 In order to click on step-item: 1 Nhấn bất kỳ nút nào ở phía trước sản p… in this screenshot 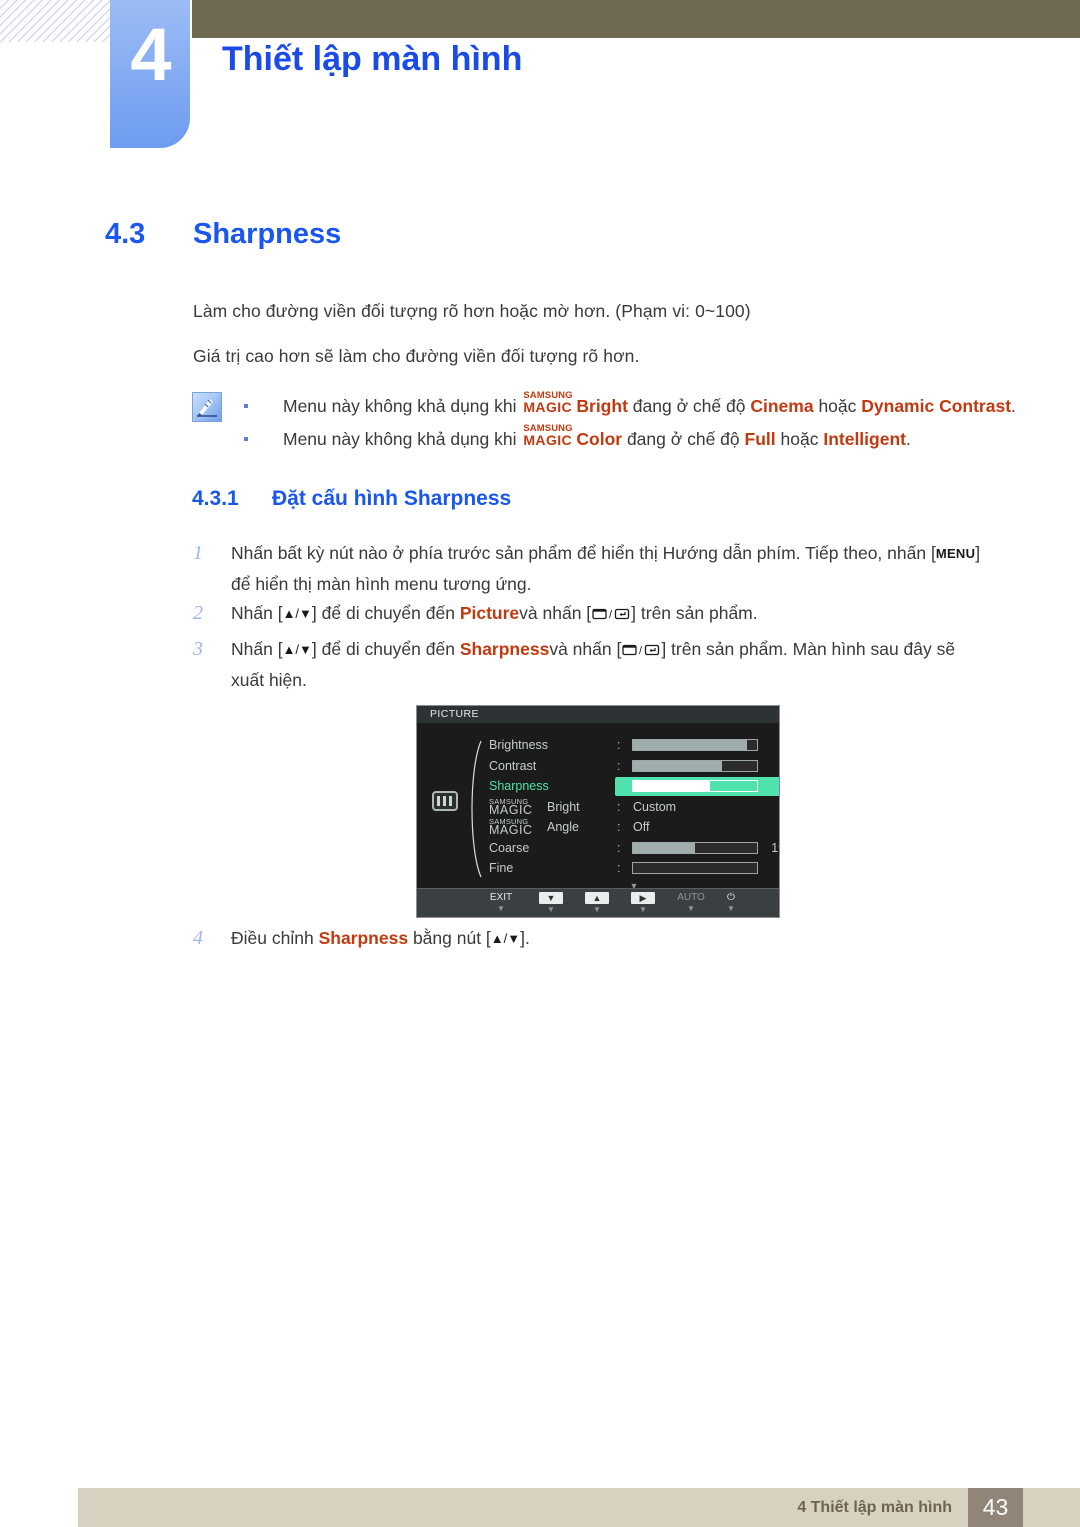, I will do `click(608, 568)`.